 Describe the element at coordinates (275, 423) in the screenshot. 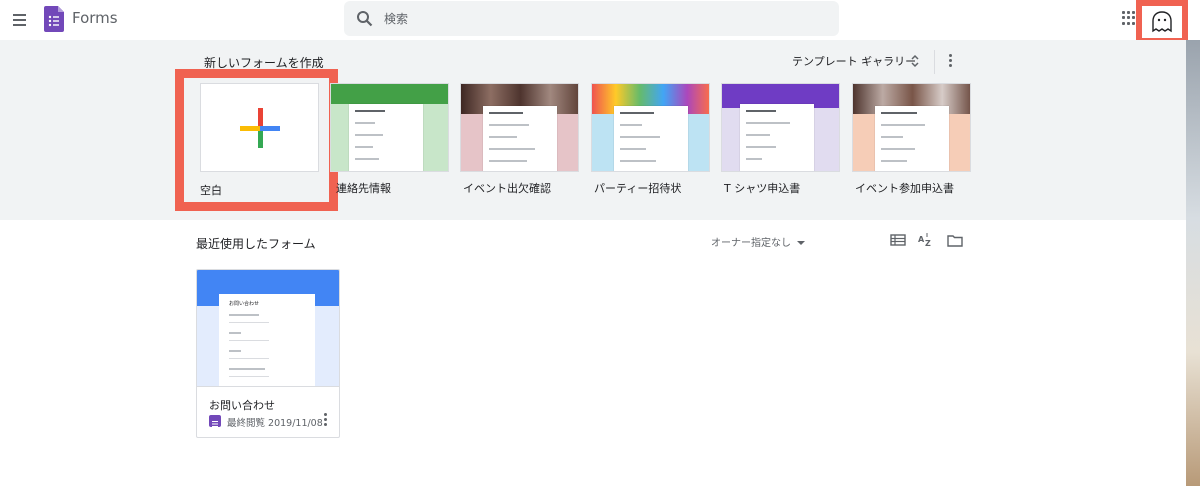

I see `last-viewed-date: 最終閲覧 2019/11/08` at that location.